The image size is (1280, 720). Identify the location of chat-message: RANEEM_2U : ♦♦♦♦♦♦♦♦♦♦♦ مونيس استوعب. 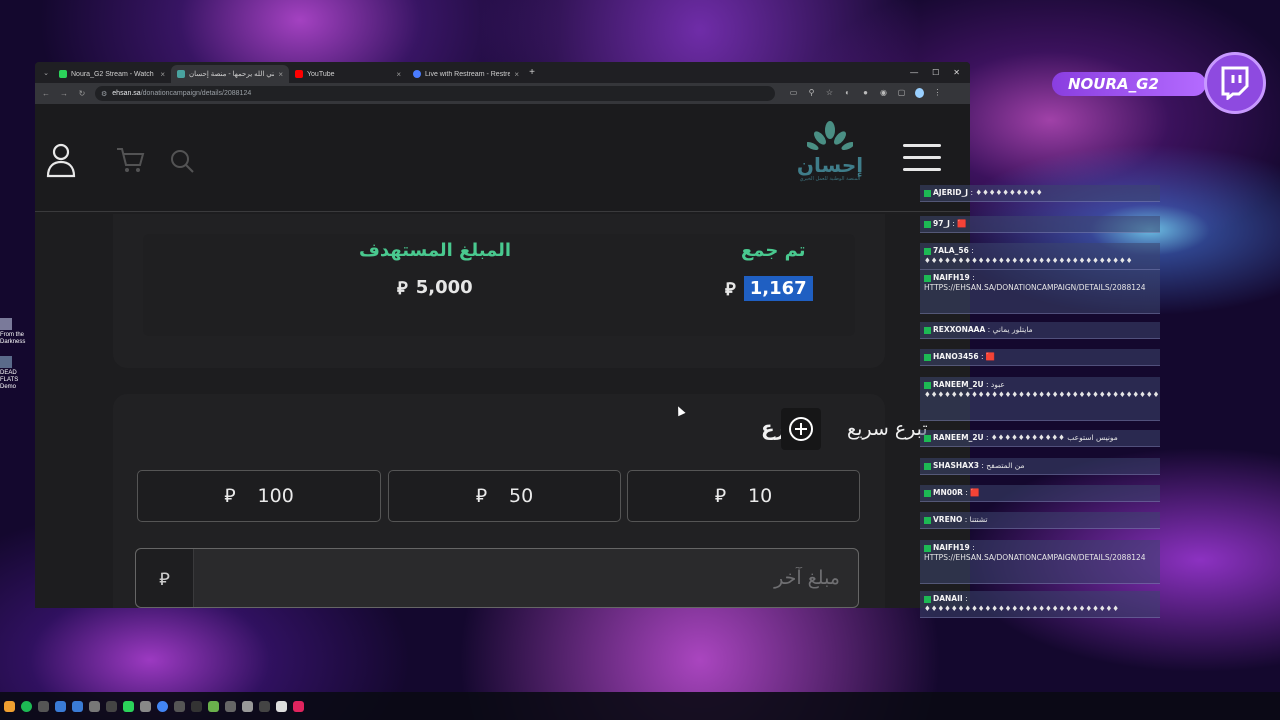
(1040, 438).